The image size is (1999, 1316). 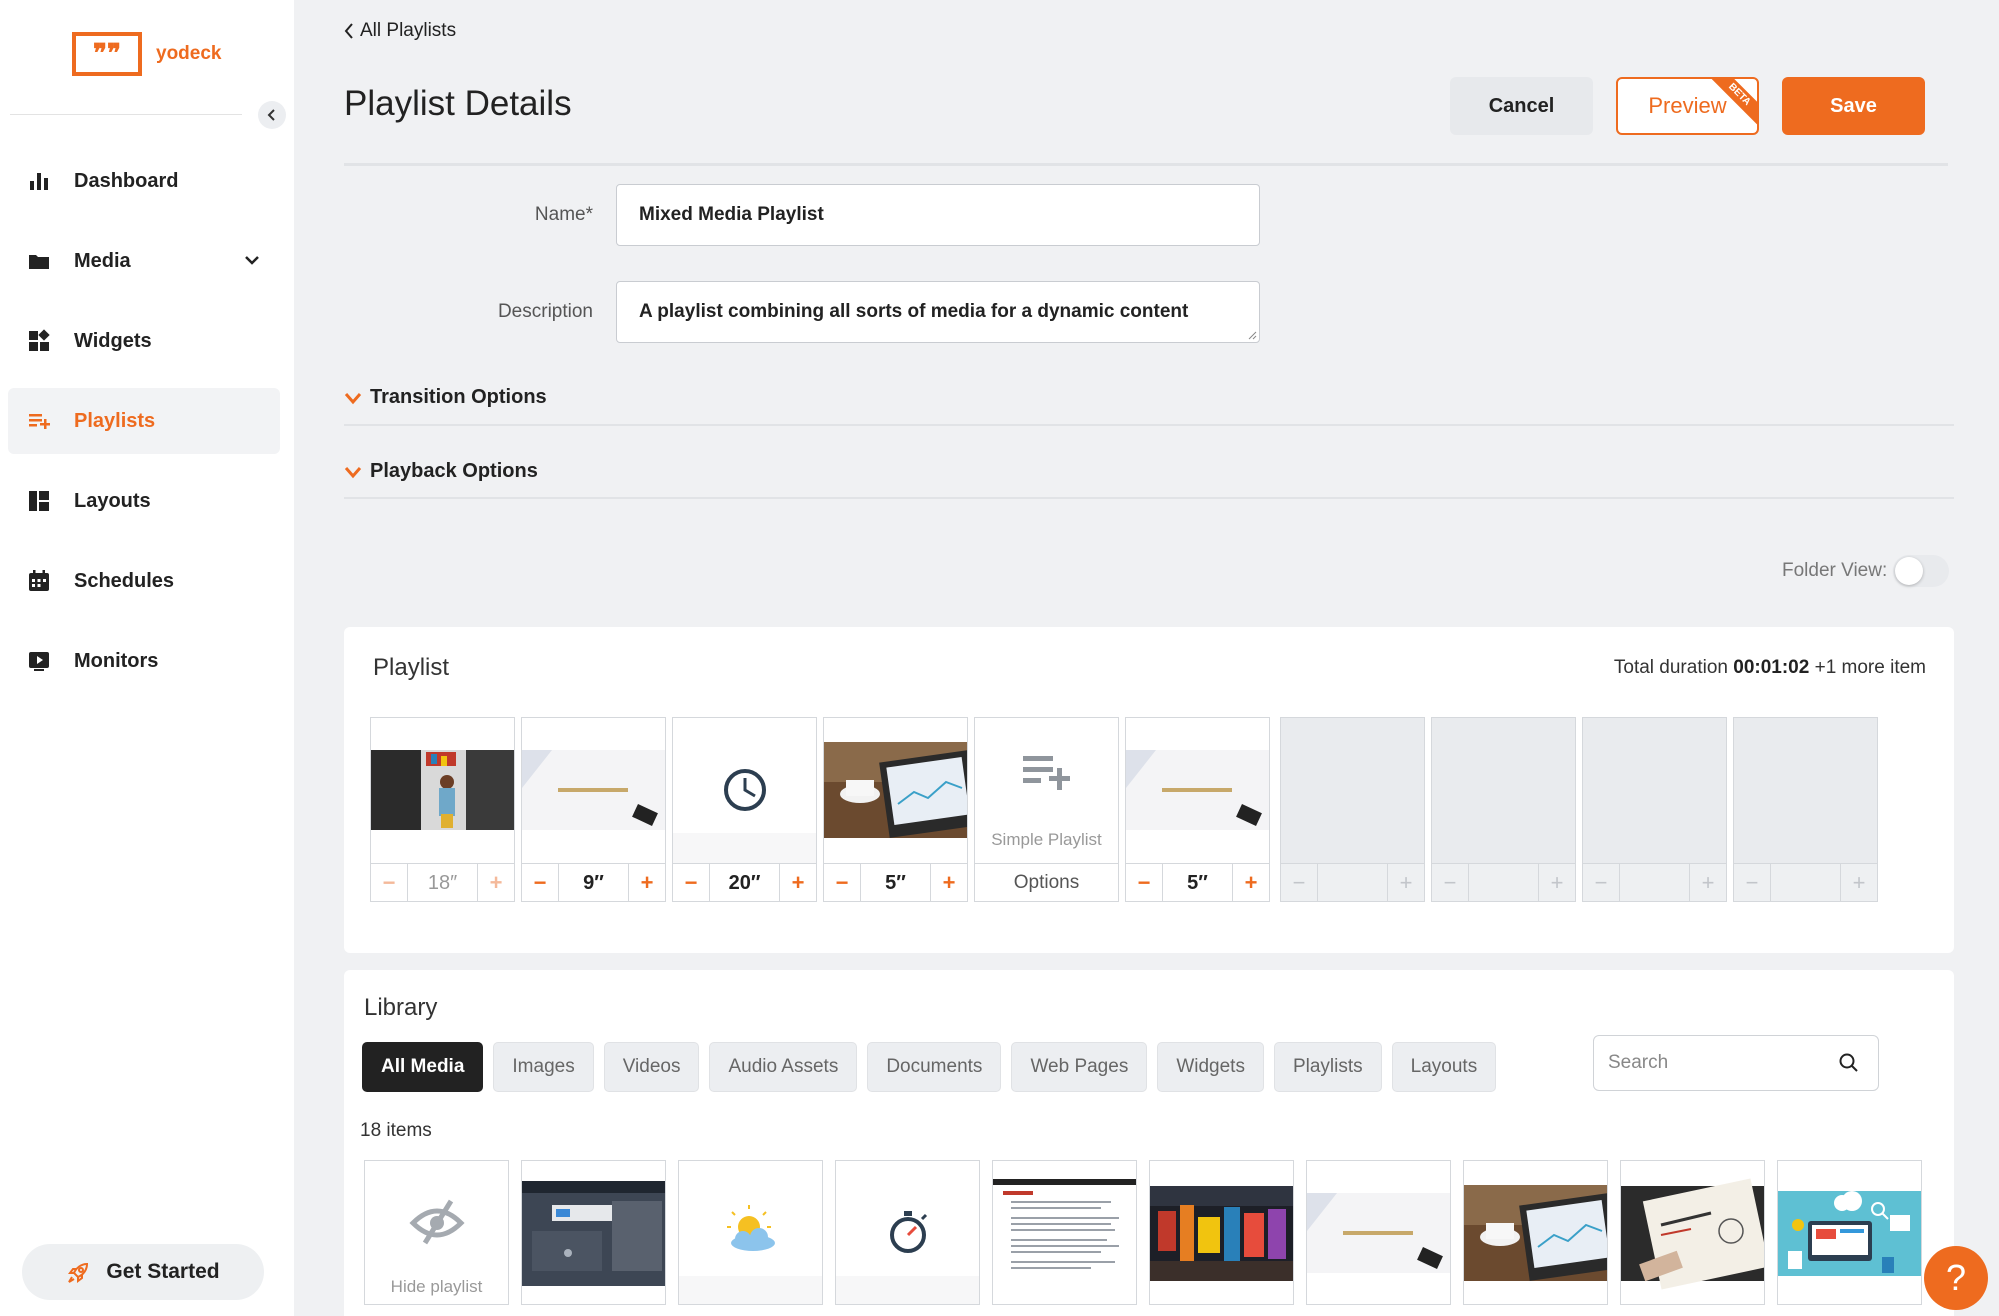 I want to click on playlist-slot: − 18″ +, so click(x=442, y=809).